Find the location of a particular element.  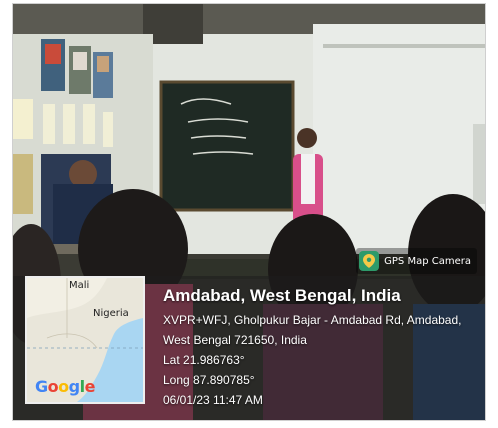

badge-label: GPS Map Camera is located at coordinates (427, 261).